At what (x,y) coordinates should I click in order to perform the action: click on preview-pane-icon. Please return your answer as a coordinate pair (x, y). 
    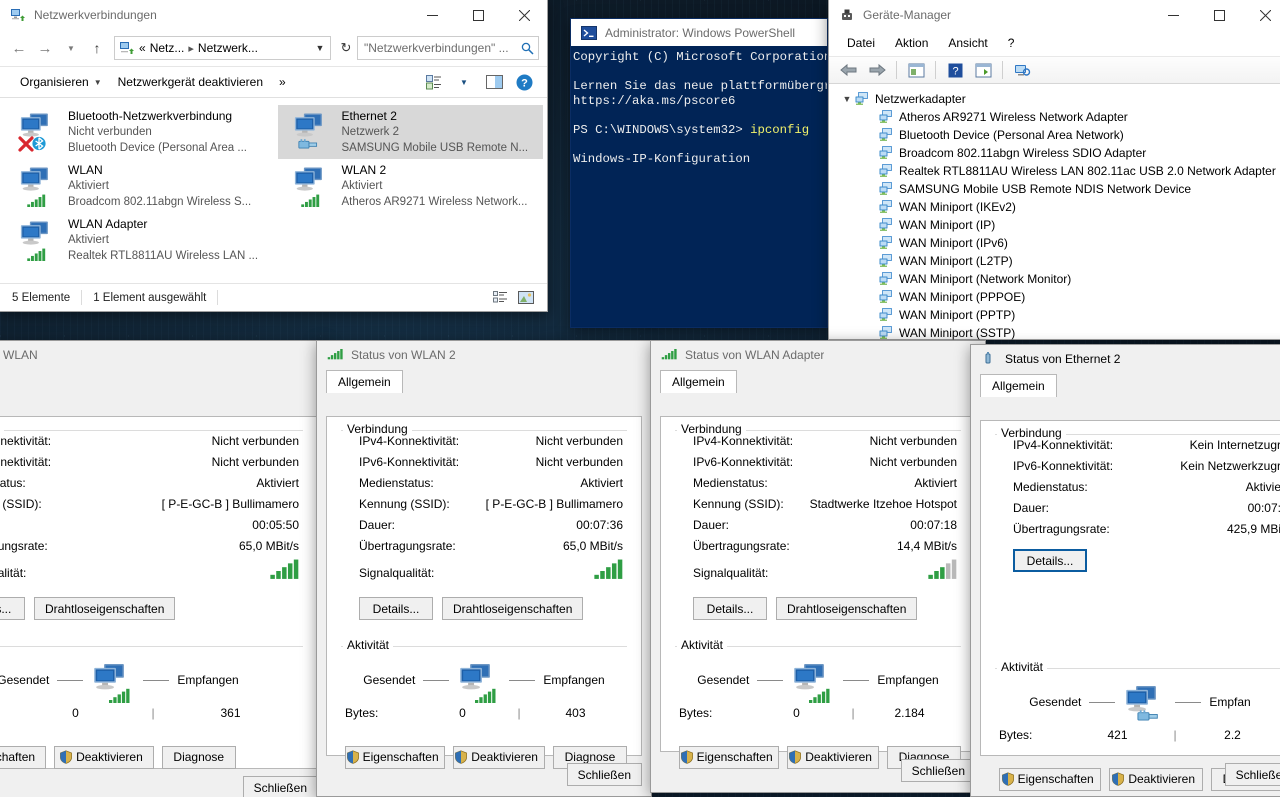
    Looking at the image, I should click on (494, 82).